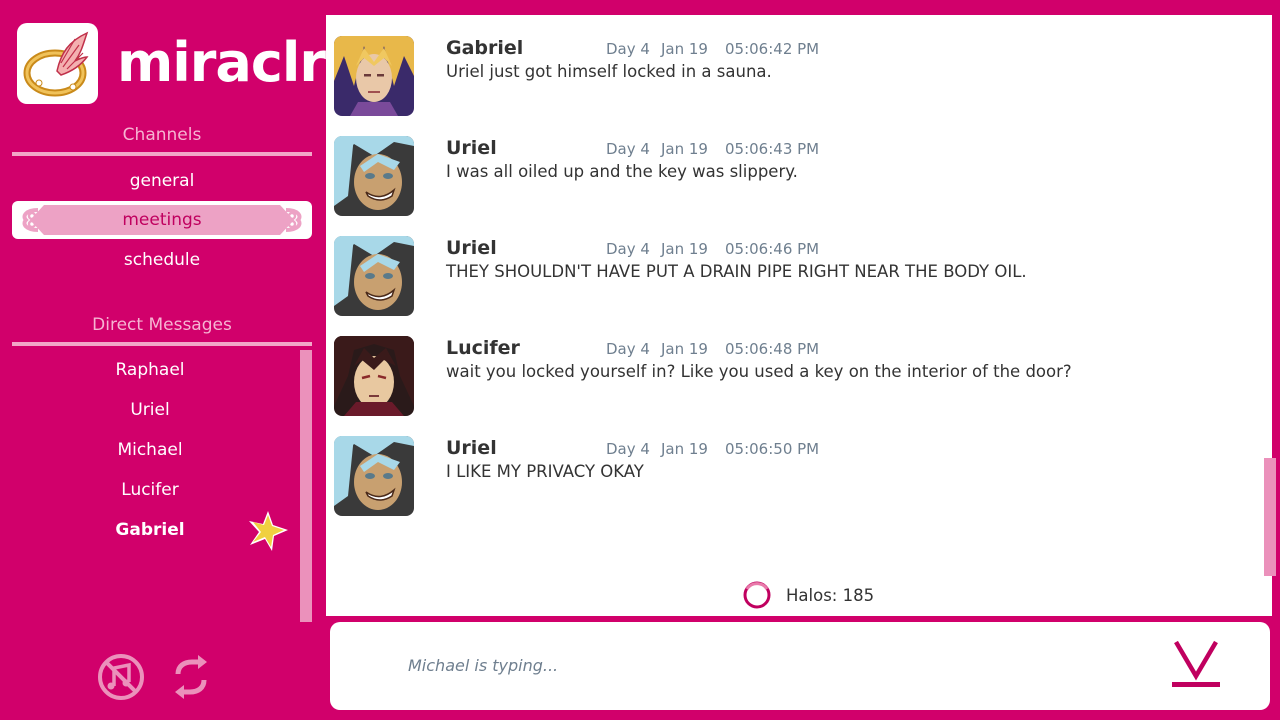 The width and height of the screenshot is (1280, 720). I want to click on dm-label: Lucifer, so click(150, 490).